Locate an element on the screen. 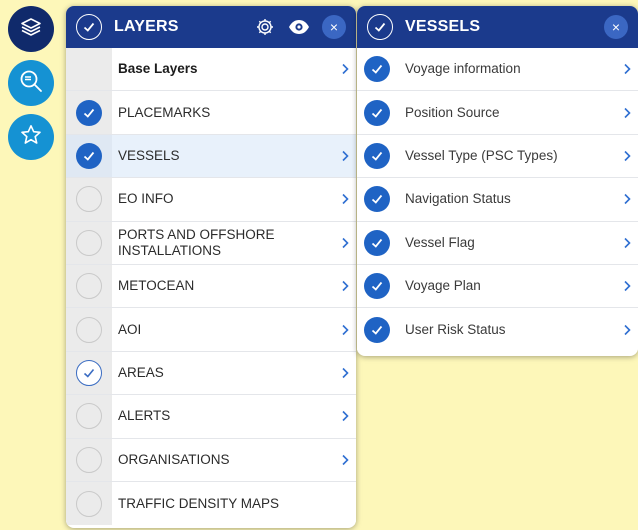  vessel-option-label: Voyage information is located at coordinates (463, 69).